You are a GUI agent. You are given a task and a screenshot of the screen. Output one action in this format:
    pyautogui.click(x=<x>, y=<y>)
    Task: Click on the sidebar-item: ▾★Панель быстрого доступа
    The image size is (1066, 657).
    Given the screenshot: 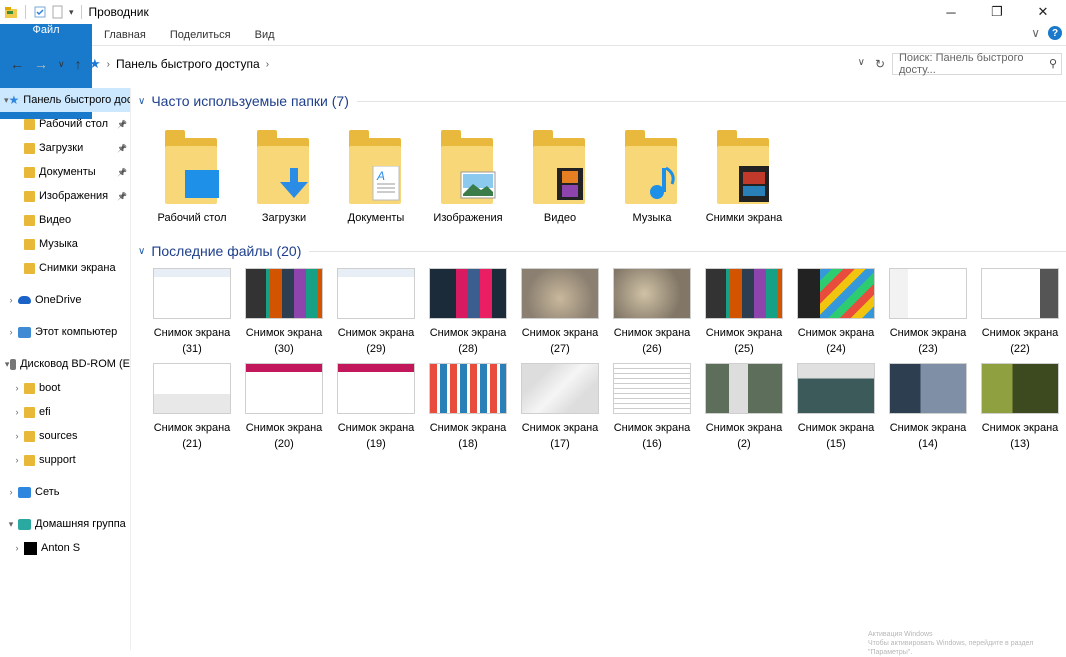 What is the action you would take?
    pyautogui.click(x=65, y=100)
    